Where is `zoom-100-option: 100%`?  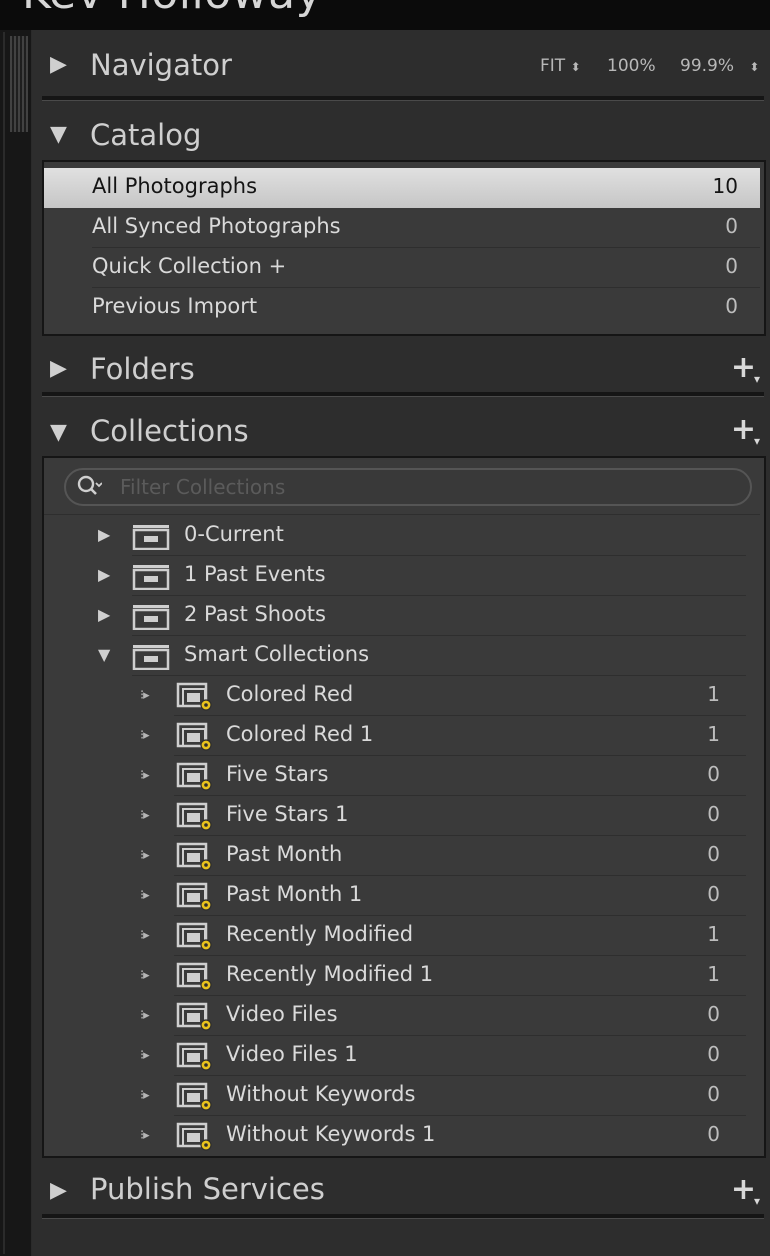
zoom-100-option: 100% is located at coordinates (631, 66).